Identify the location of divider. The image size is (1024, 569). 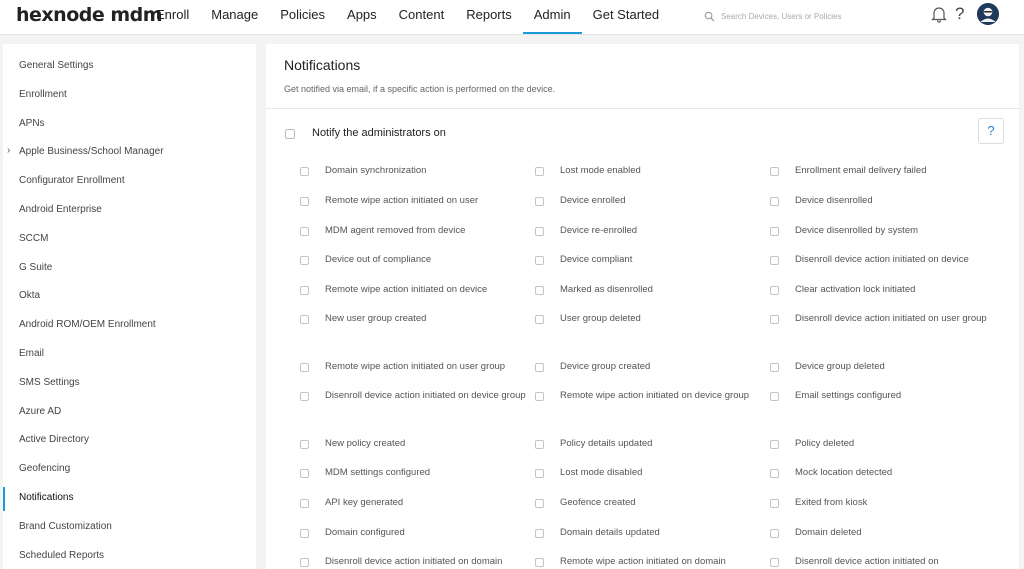
(642, 108).